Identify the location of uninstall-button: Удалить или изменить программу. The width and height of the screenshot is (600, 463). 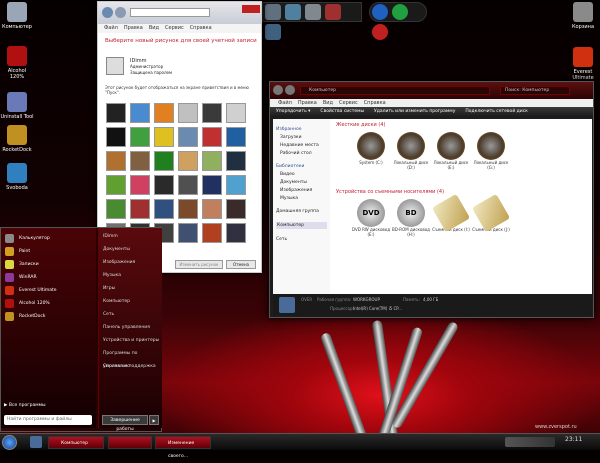
(414, 111).